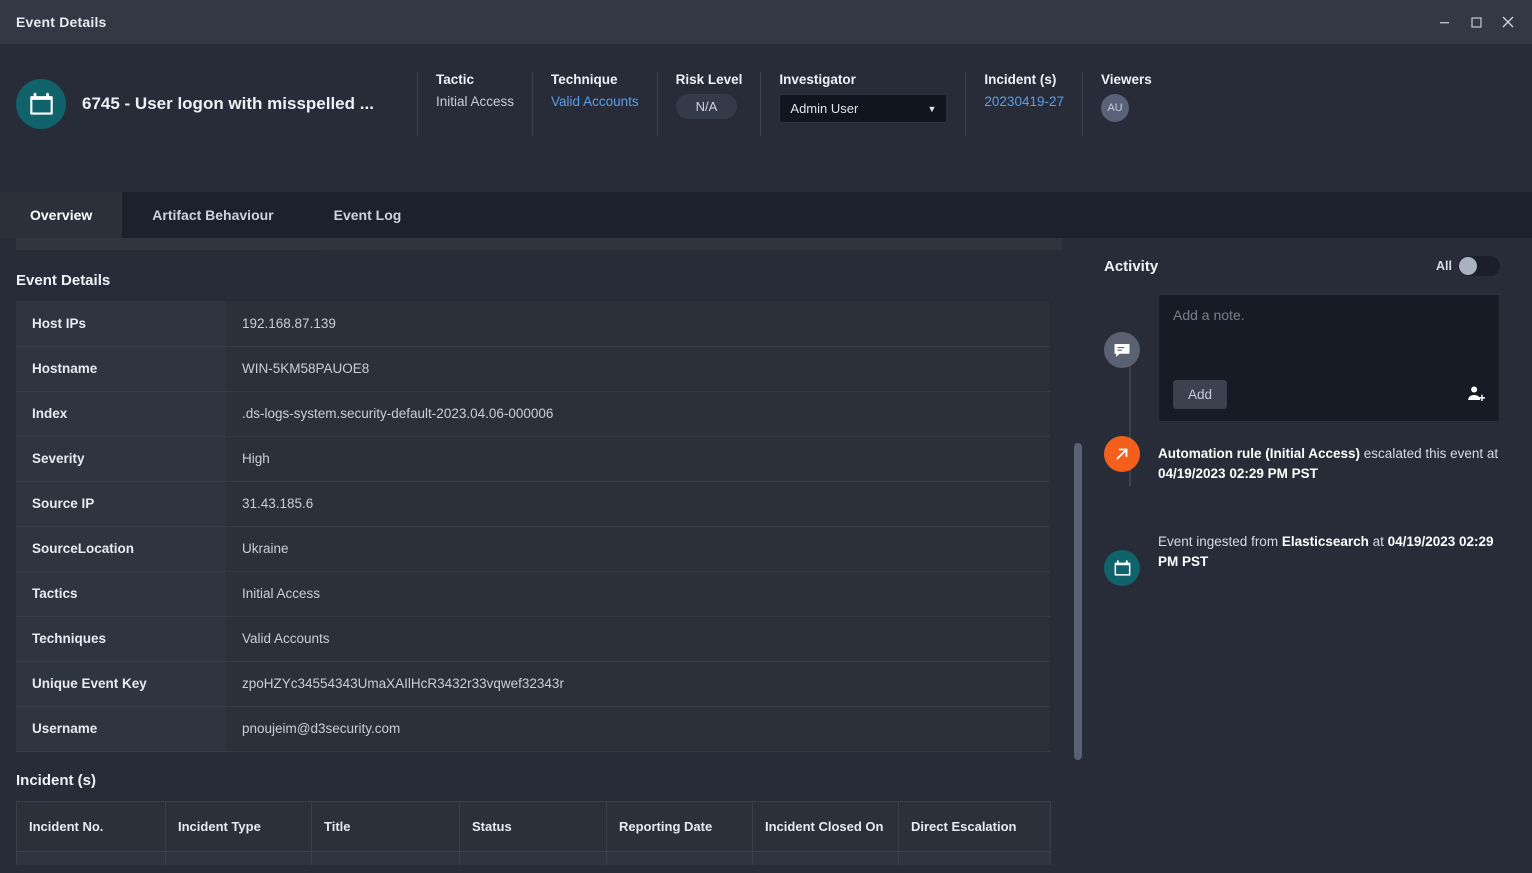  Describe the element at coordinates (709, 79) in the screenshot. I see `risk-level-label: Risk Level` at that location.